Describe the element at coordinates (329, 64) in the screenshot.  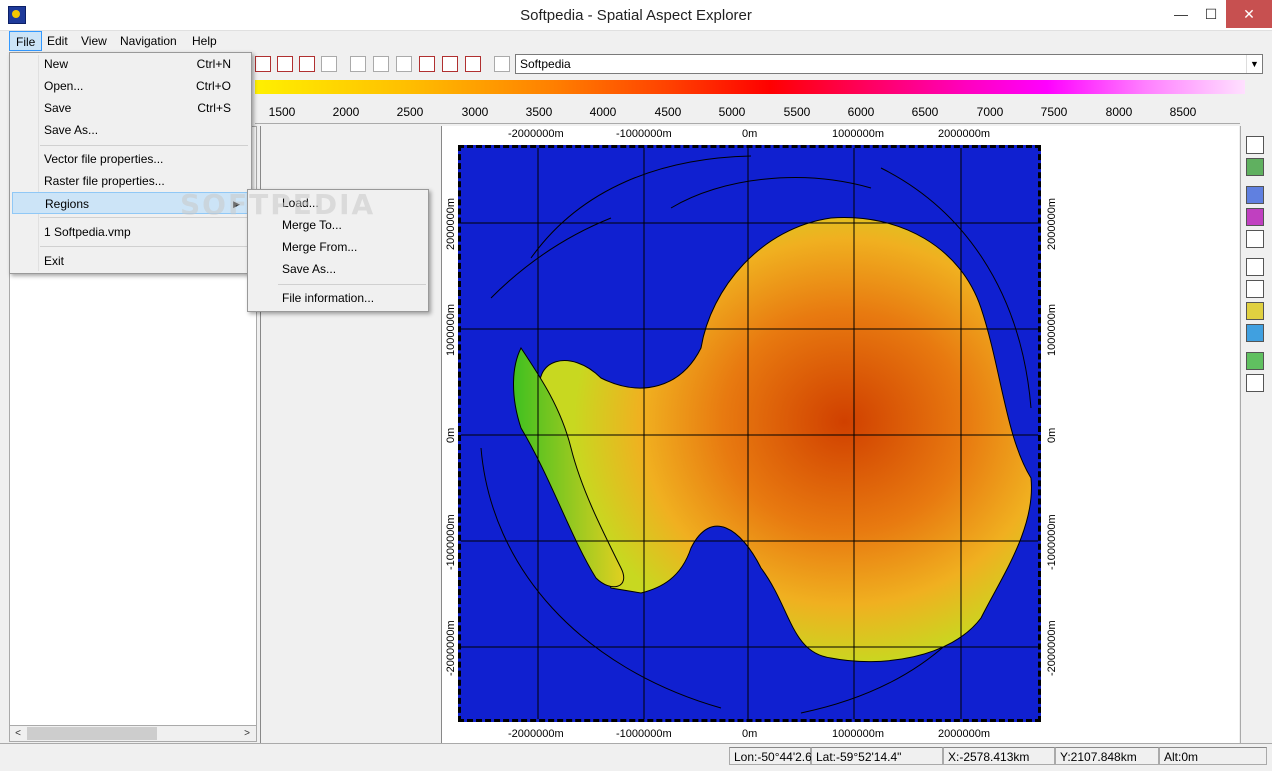
I see `camera-icon` at that location.